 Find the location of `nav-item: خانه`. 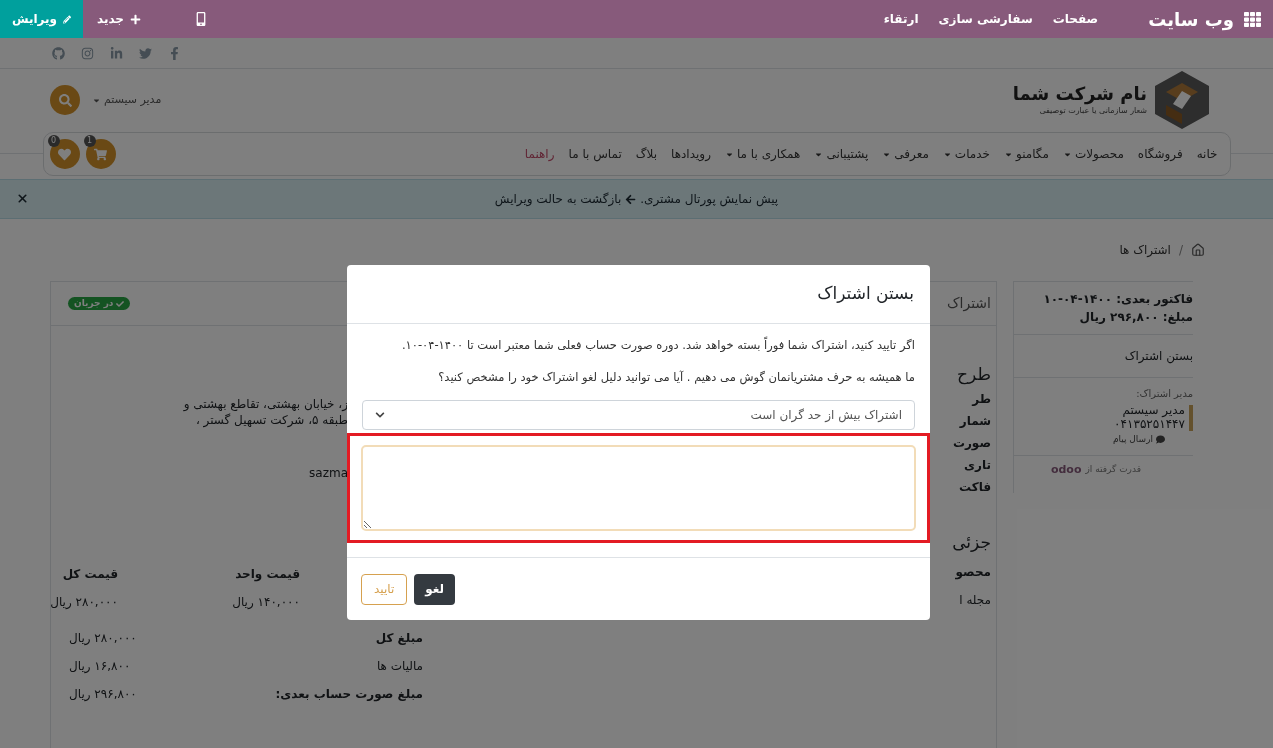

nav-item: خانه is located at coordinates (1207, 154).